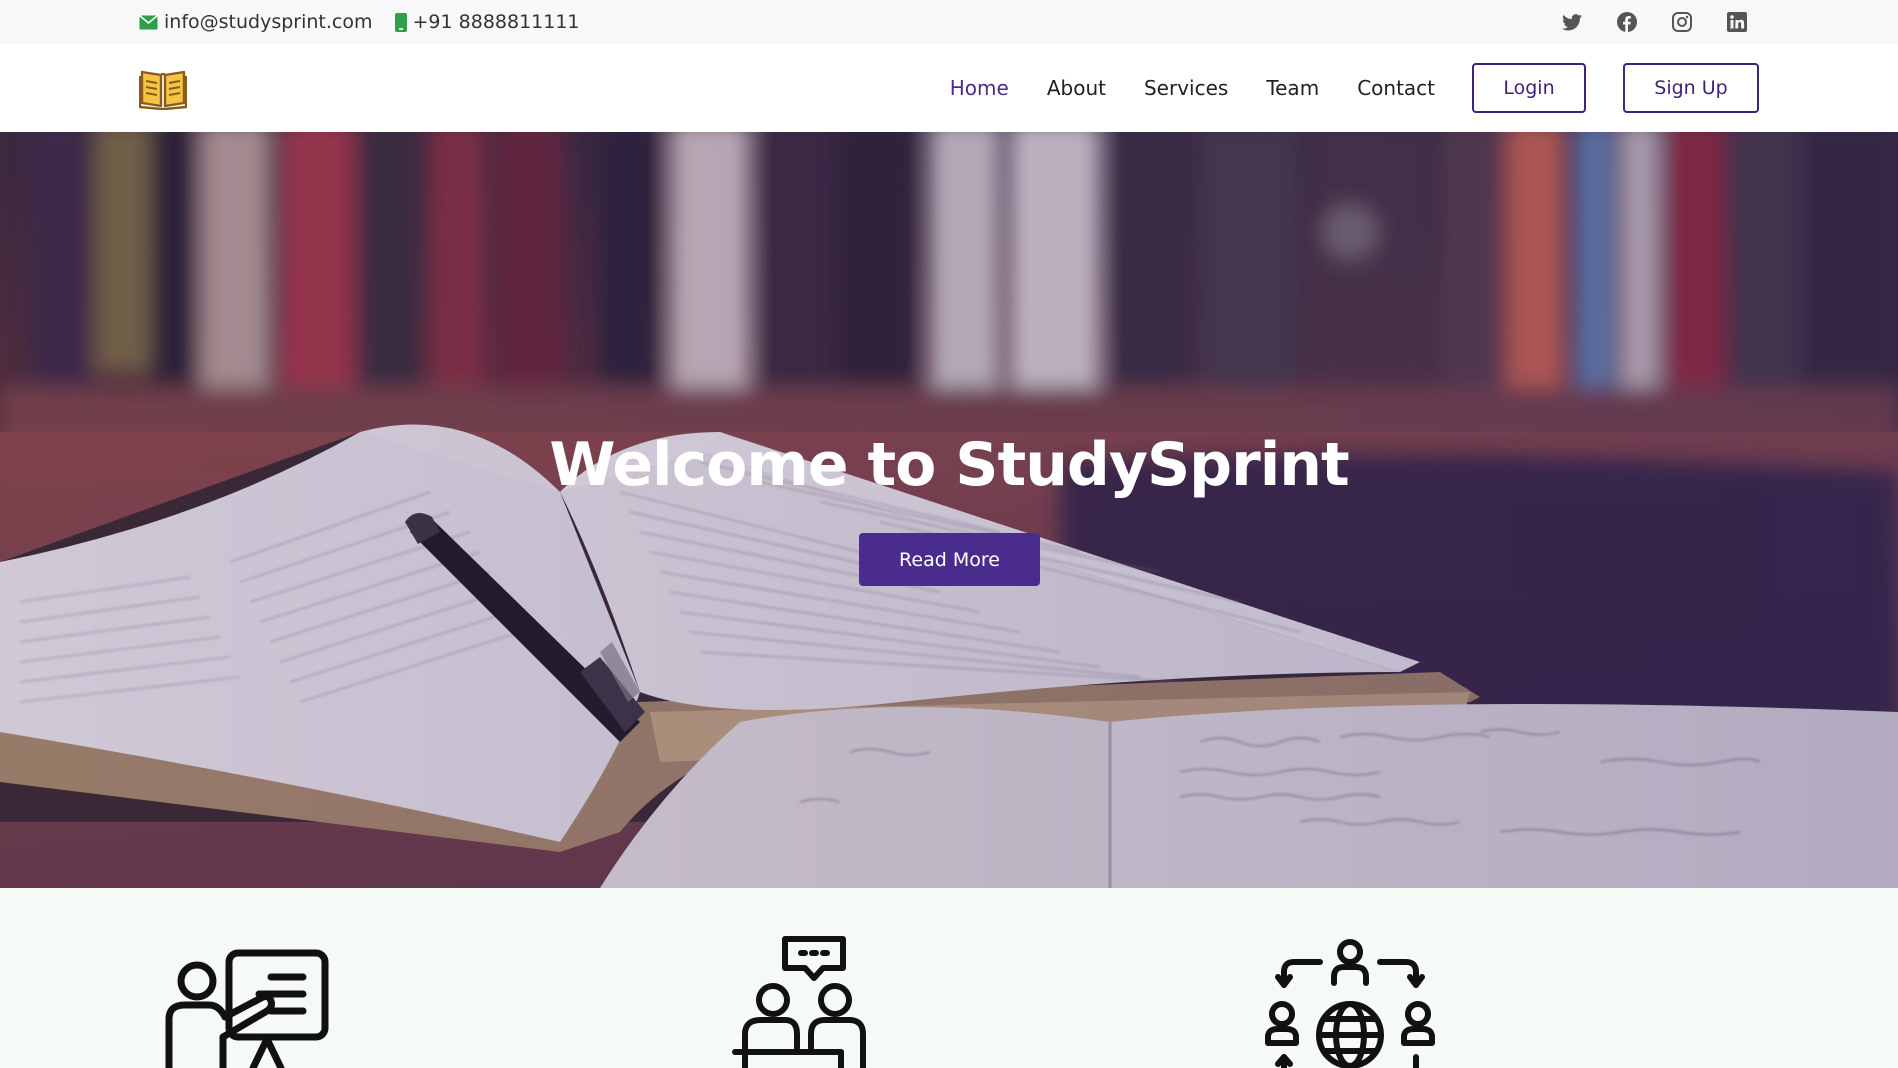 The height and width of the screenshot is (1068, 1898). I want to click on instagram-icon, so click(1682, 22).